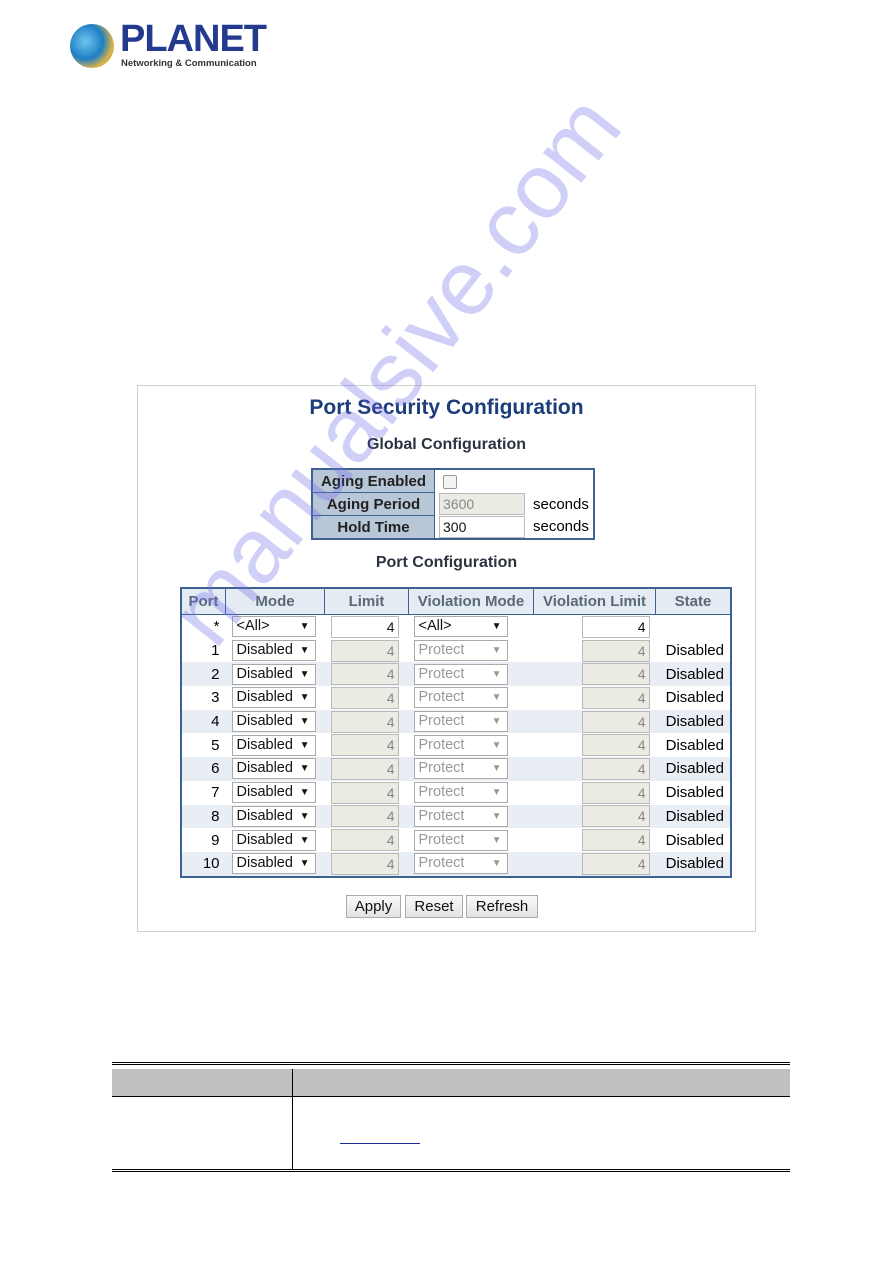 The width and height of the screenshot is (893, 1263). Describe the element at coordinates (435, 626) in the screenshot. I see `violation-mode-value: <All>` at that location.